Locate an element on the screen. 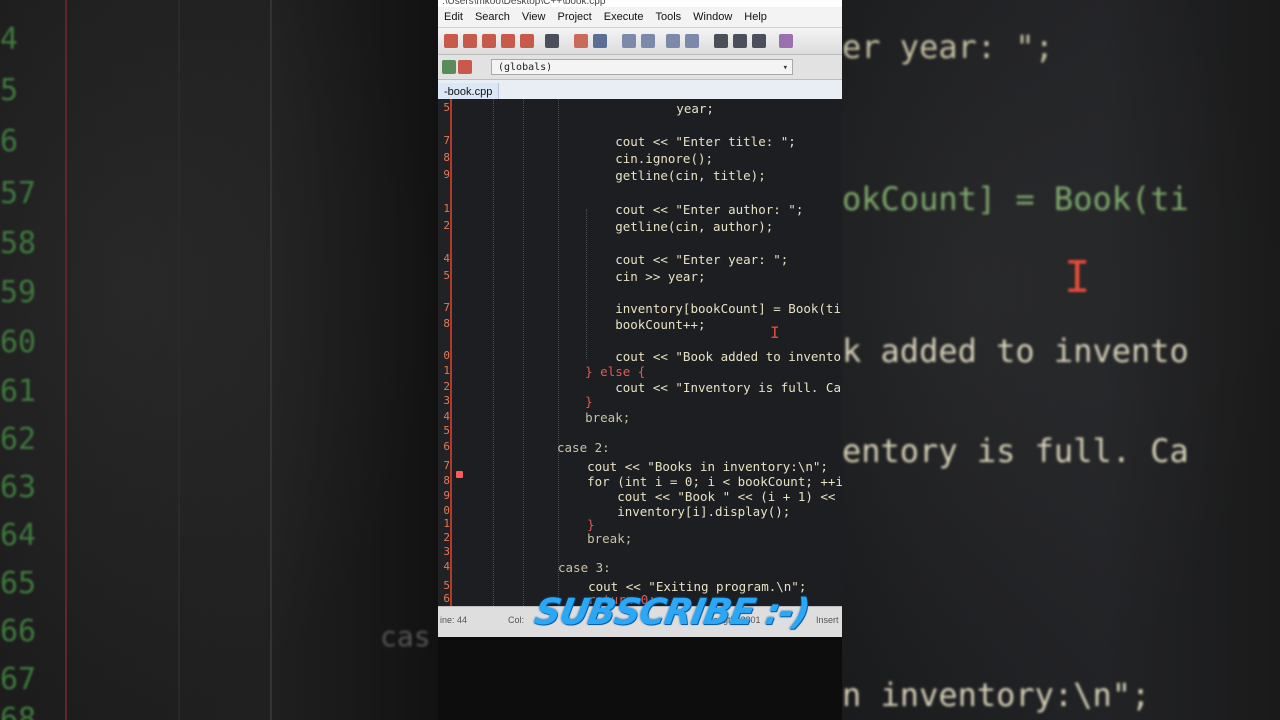 The image size is (1280, 720). insert-icon is located at coordinates (465, 67).